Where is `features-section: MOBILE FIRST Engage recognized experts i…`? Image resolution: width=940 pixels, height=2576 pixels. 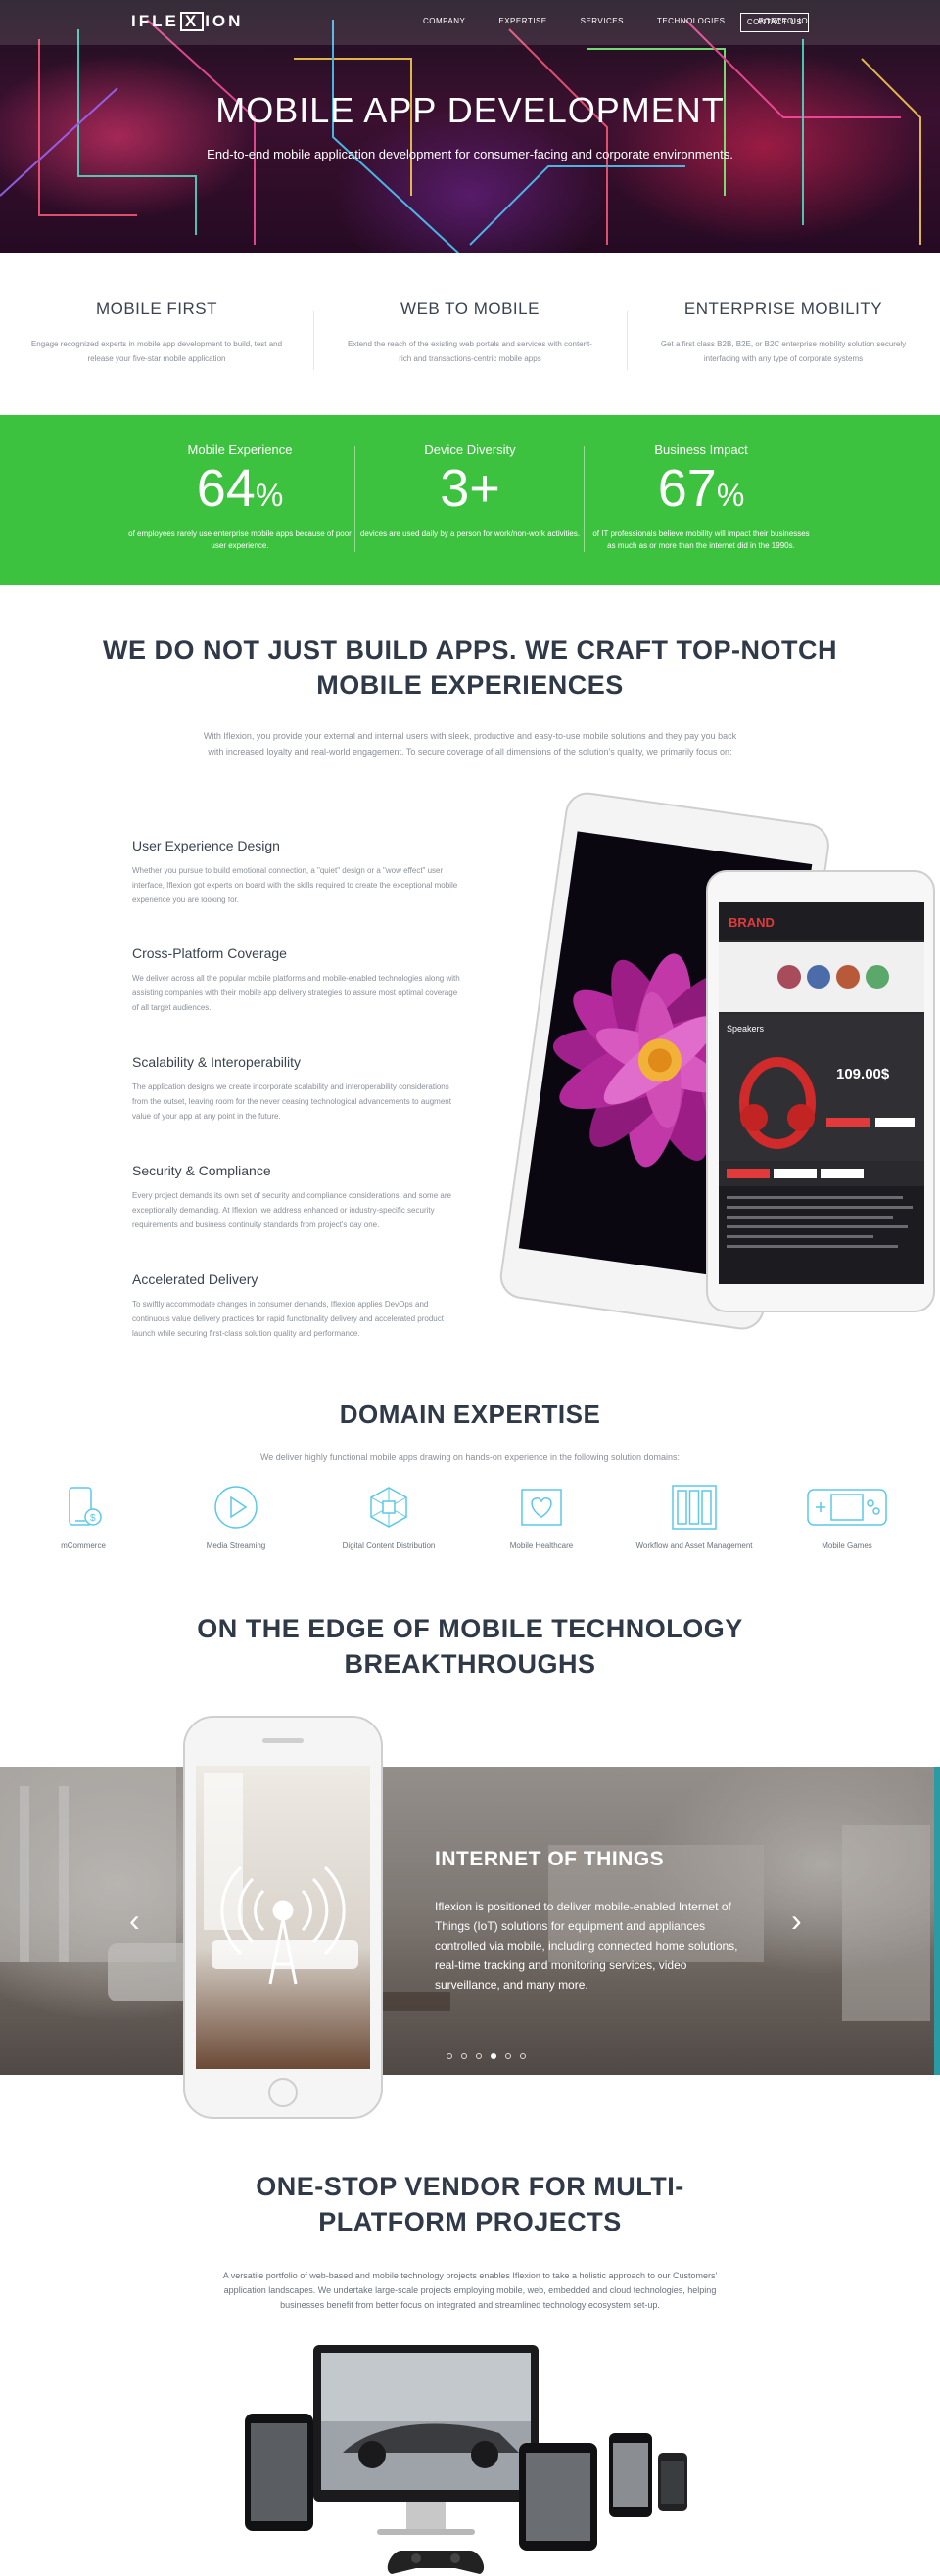
features-section: MOBILE FIRST Engage recognized experts i… is located at coordinates (470, 334).